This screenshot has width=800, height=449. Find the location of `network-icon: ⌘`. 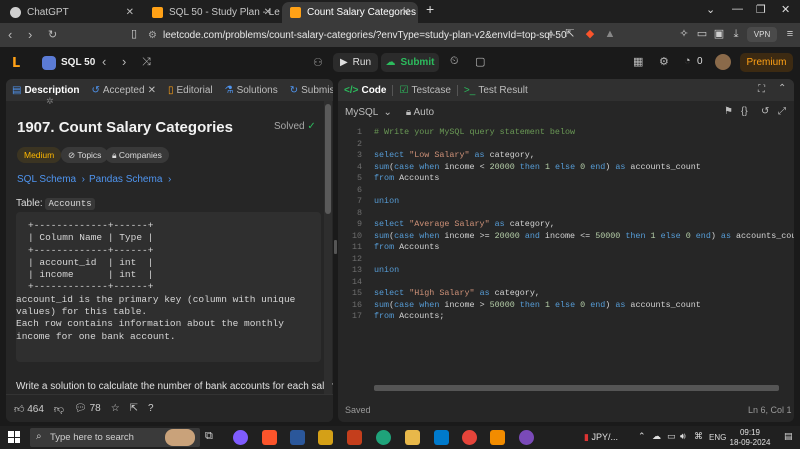

network-icon: ⌘ is located at coordinates (698, 436).